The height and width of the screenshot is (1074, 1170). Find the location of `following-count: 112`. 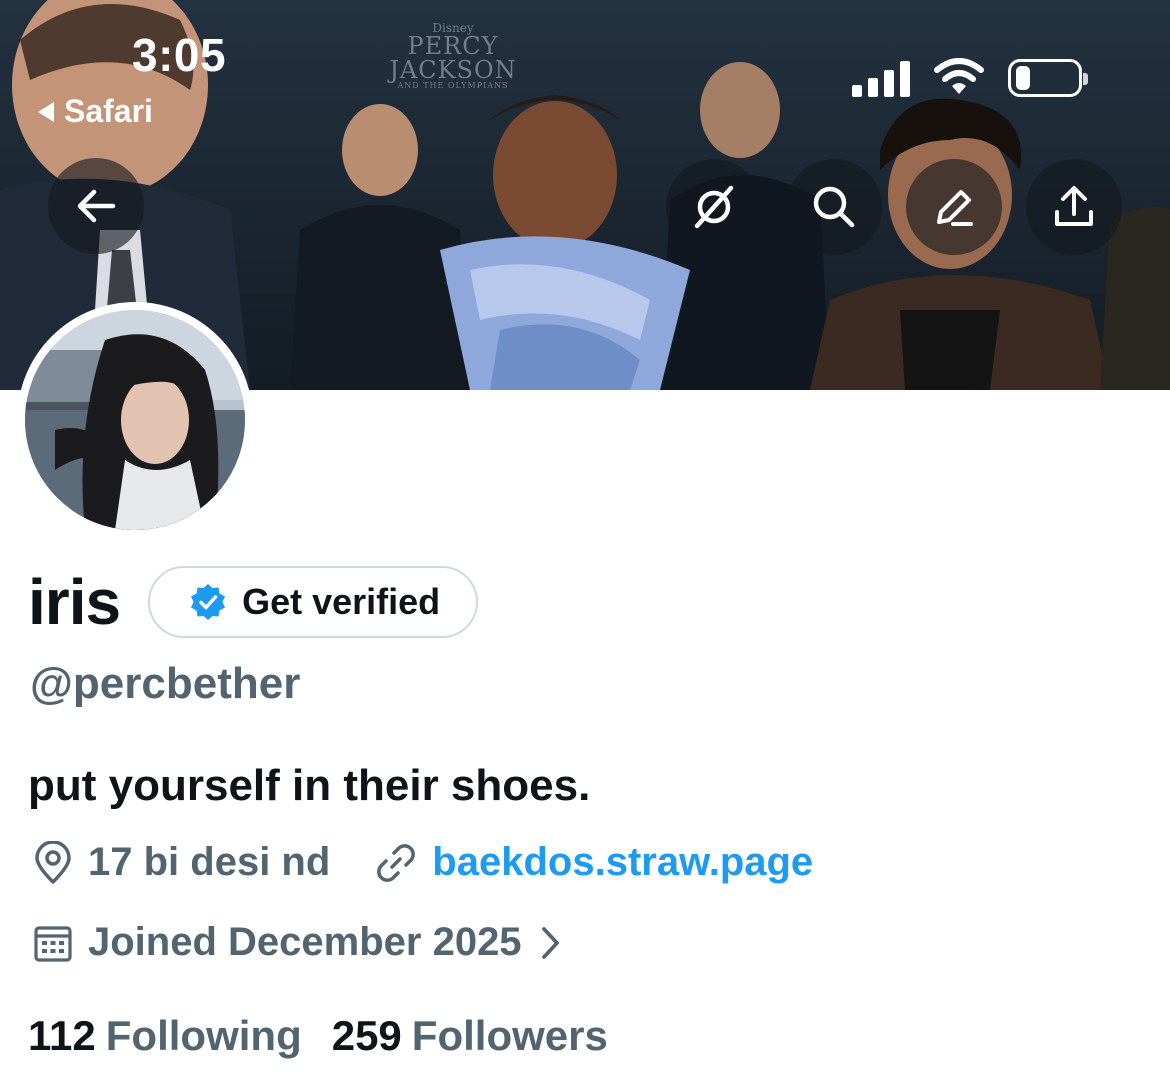

following-count: 112 is located at coordinates (62, 1035).